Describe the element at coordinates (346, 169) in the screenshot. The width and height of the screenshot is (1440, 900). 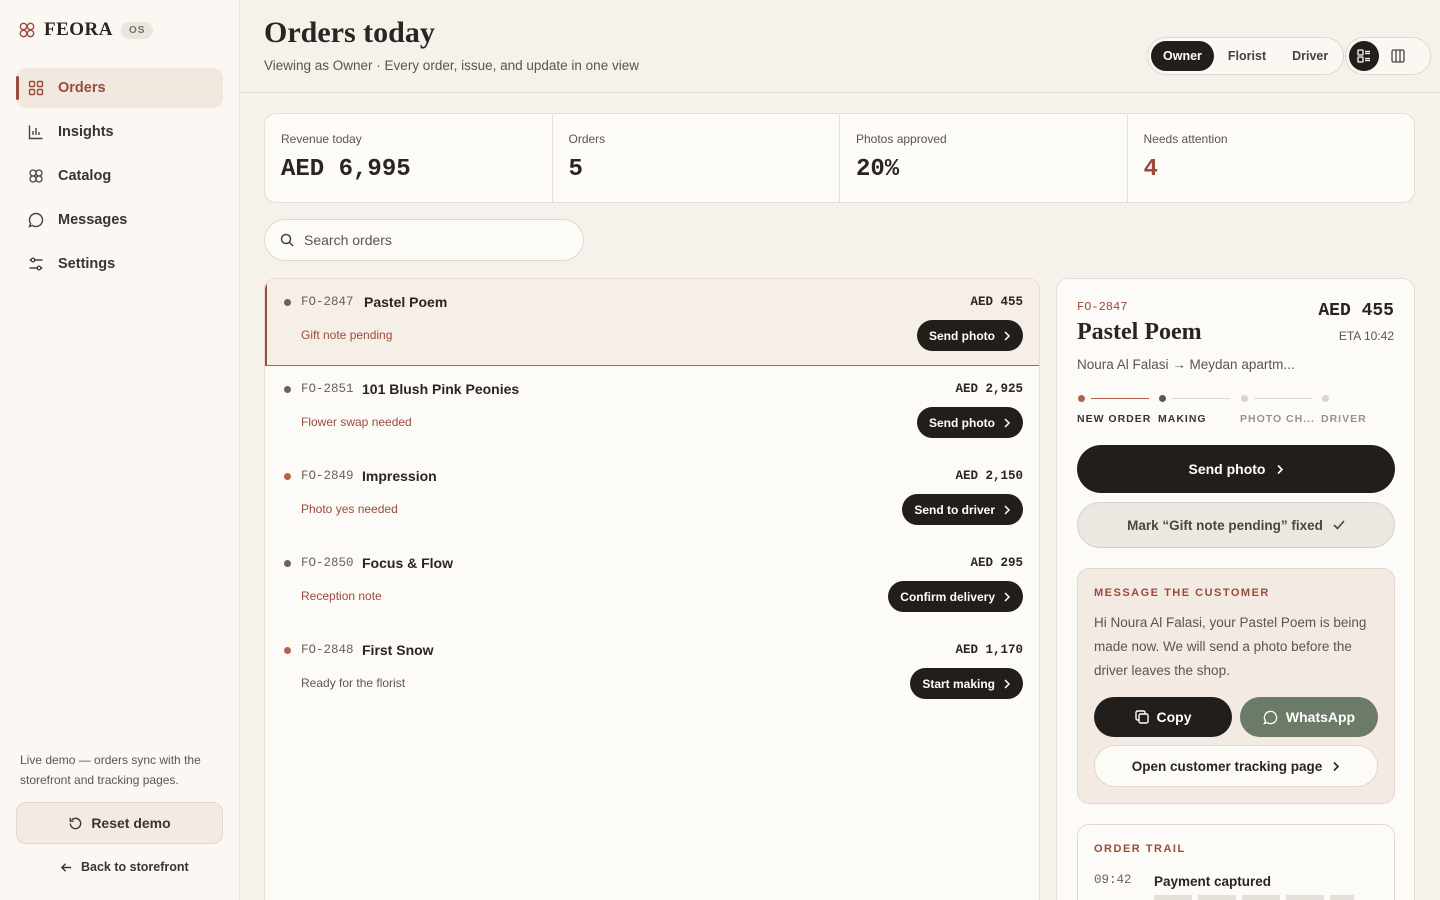
I see `stat-value: AED 6,995` at that location.